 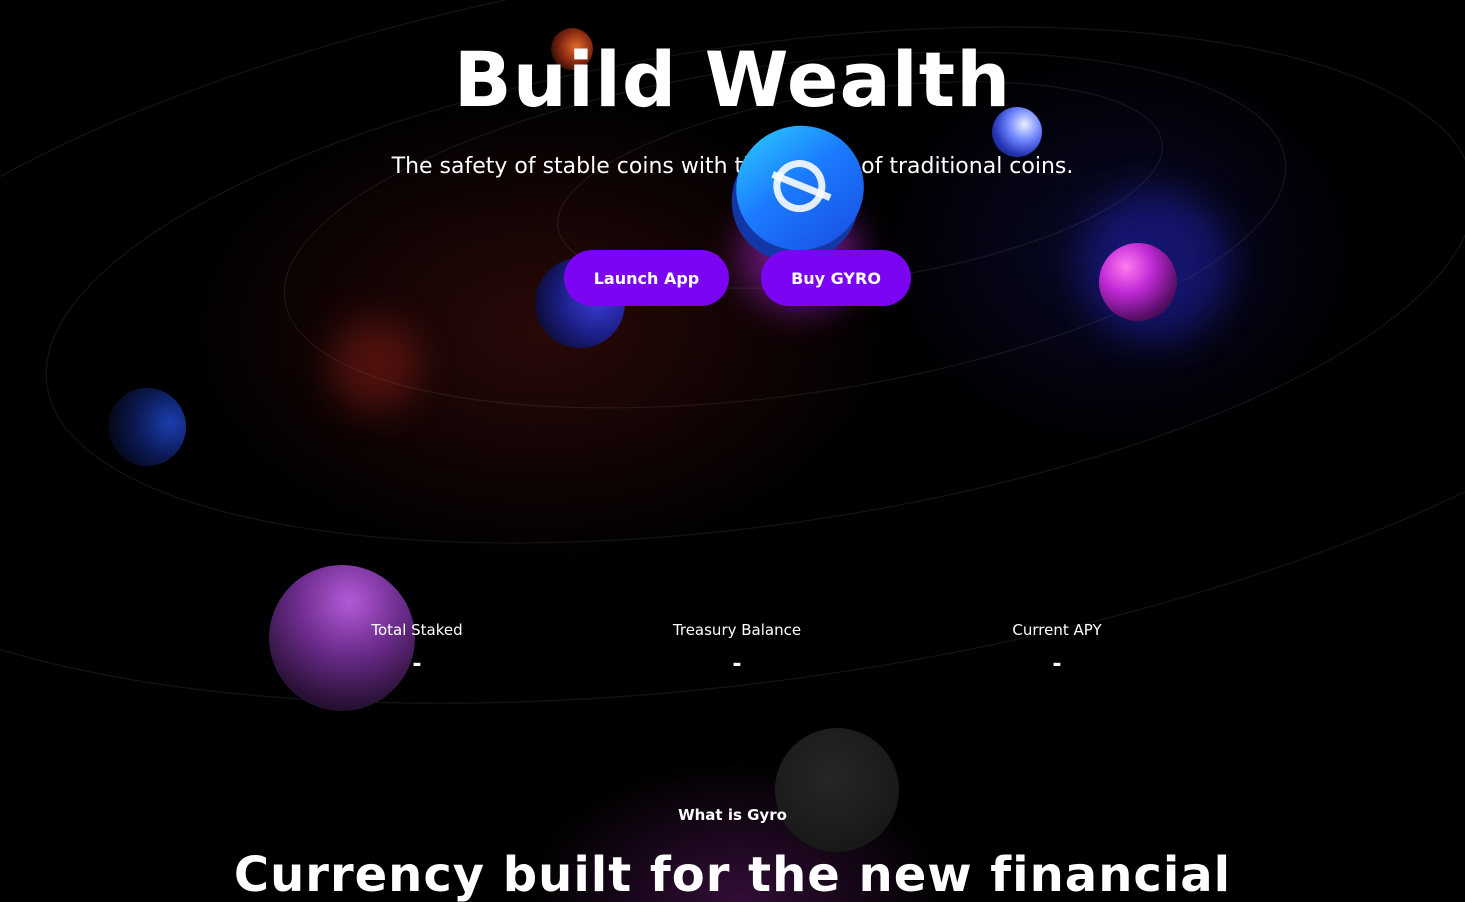 What do you see at coordinates (1138, 282) in the screenshot?
I see `pink-planet-icon` at bounding box center [1138, 282].